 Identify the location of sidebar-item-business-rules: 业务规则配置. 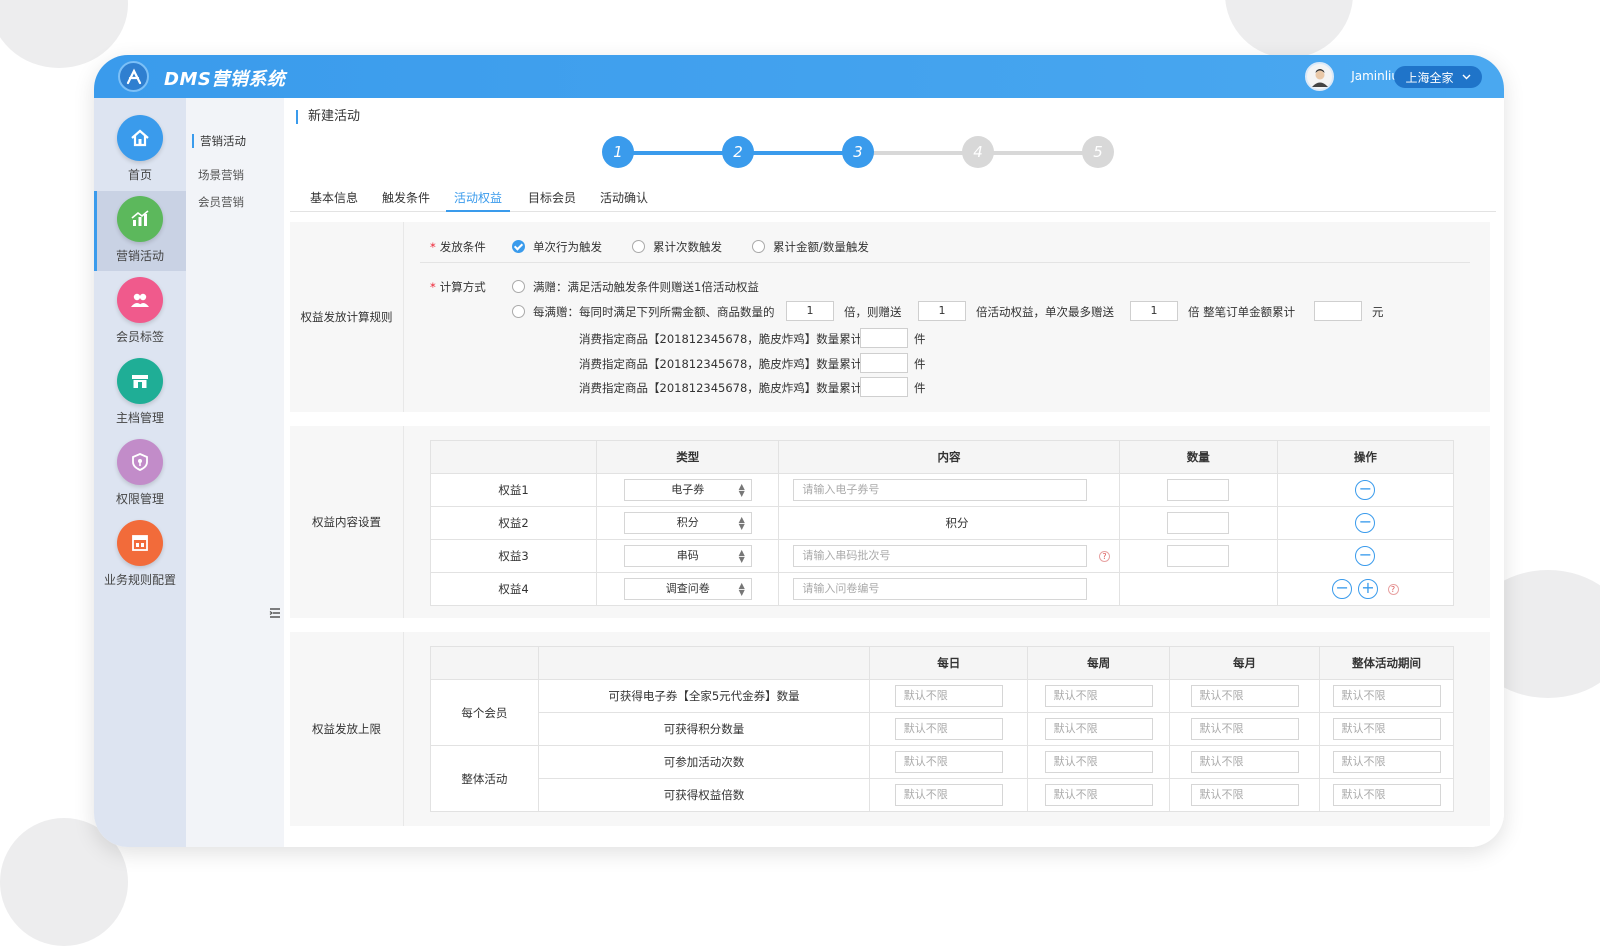
(140, 555).